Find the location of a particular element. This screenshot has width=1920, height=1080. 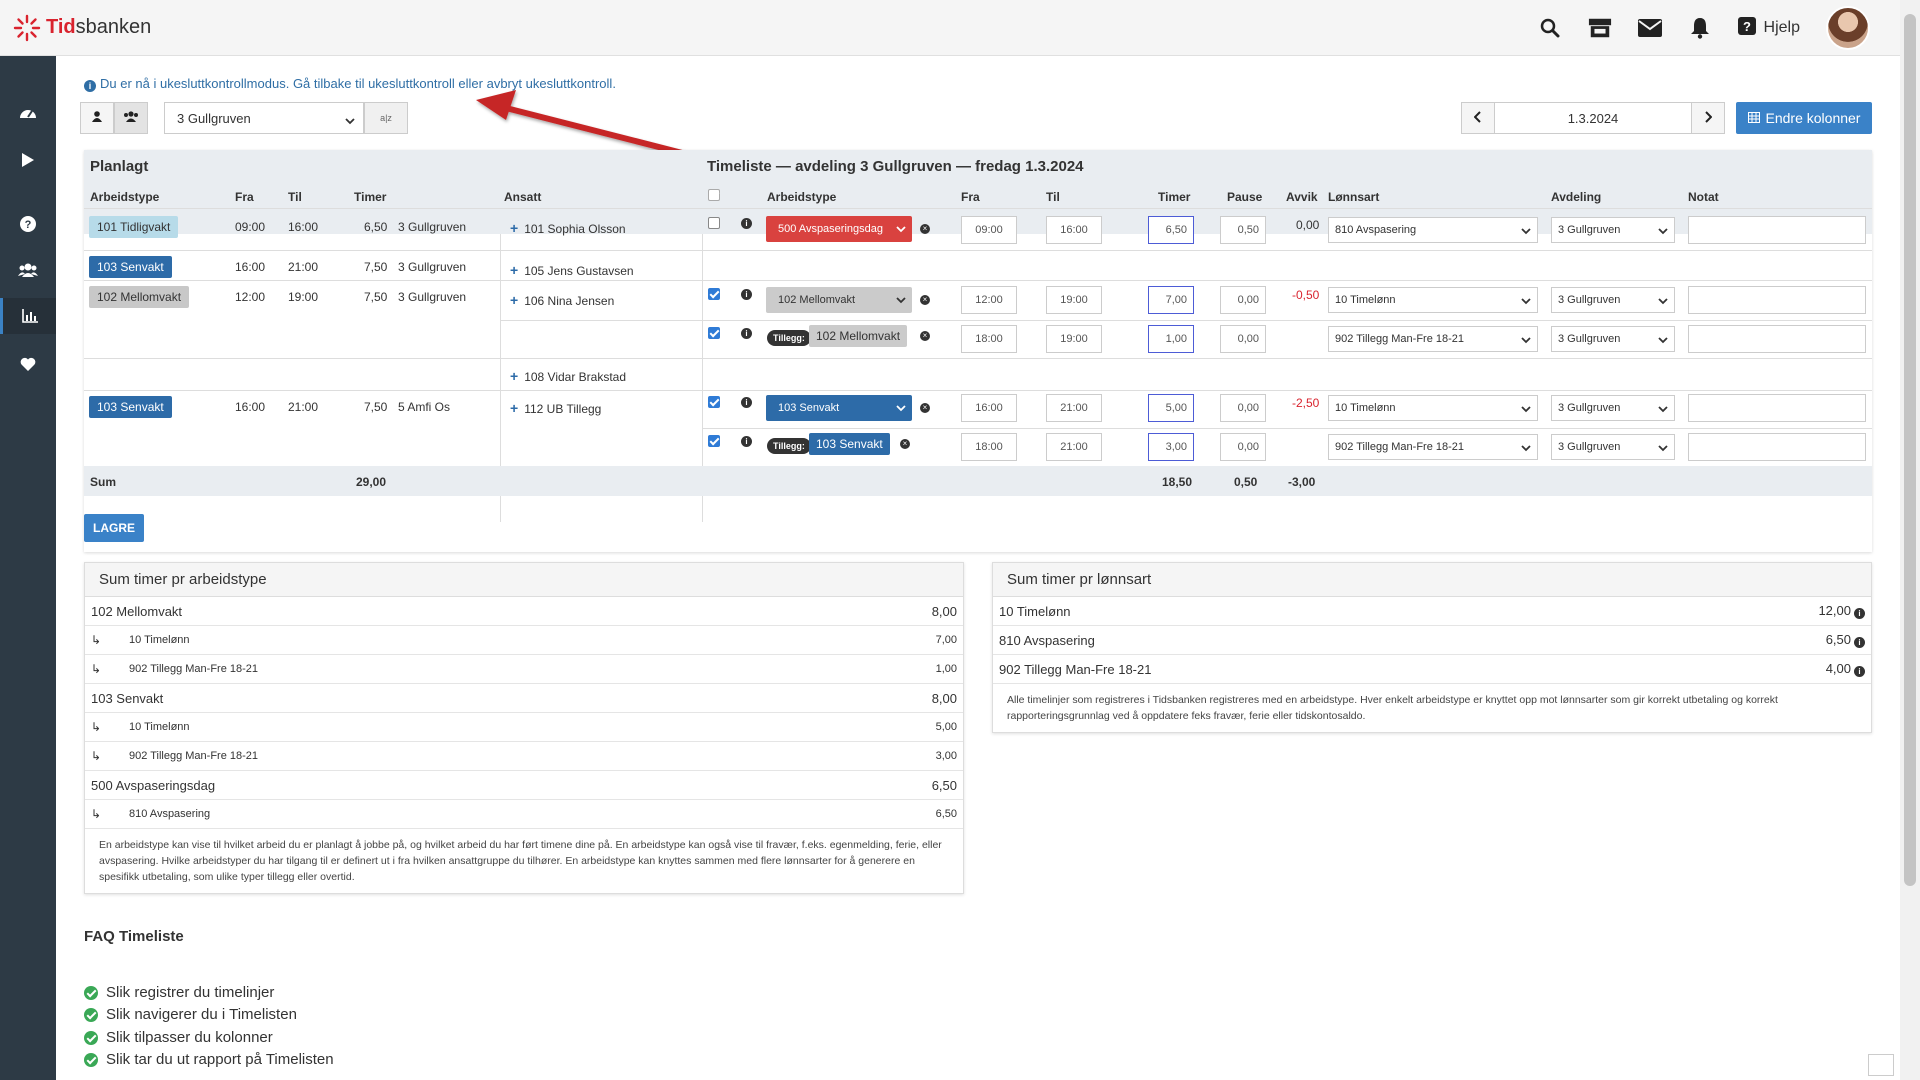

planned-type-badge: 102 Mellomvakt is located at coordinates (139, 297).